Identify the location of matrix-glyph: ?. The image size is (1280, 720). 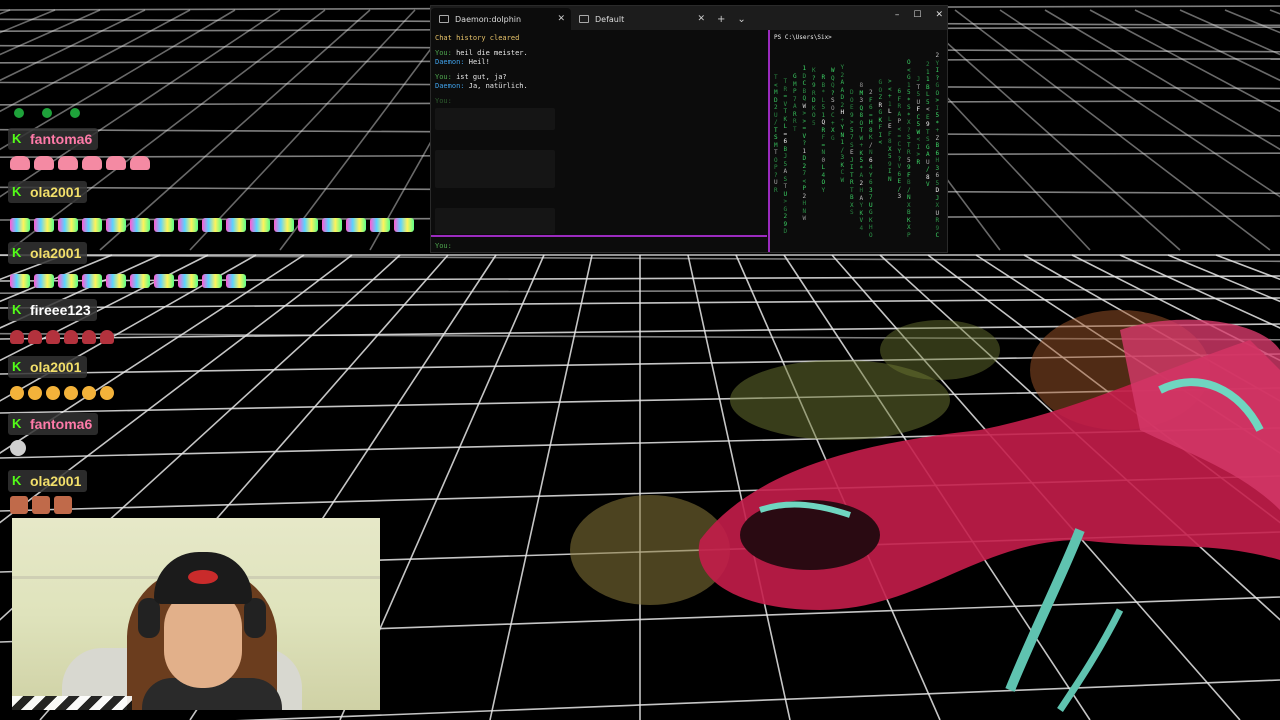
(776, 175).